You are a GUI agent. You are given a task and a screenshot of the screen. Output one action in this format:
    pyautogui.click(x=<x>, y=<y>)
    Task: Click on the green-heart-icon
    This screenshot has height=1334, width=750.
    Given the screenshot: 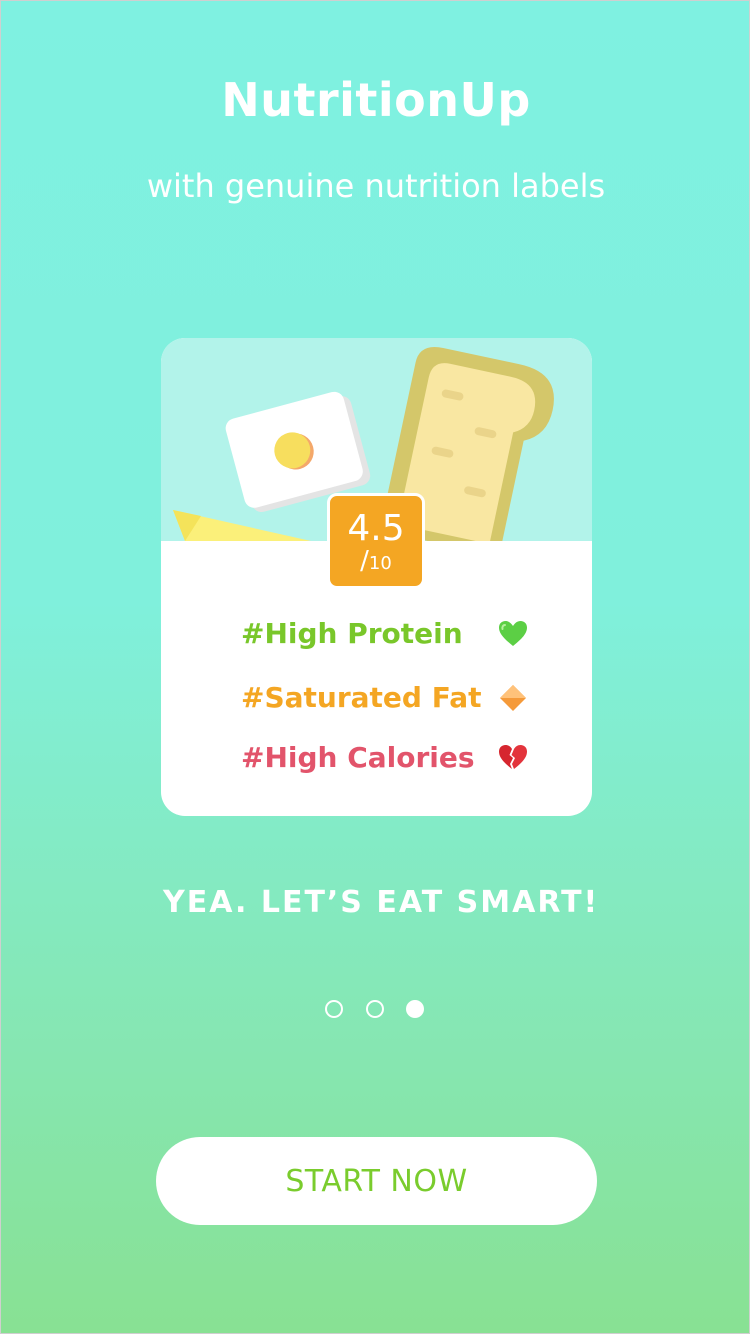 What is the action you would take?
    pyautogui.click(x=513, y=634)
    